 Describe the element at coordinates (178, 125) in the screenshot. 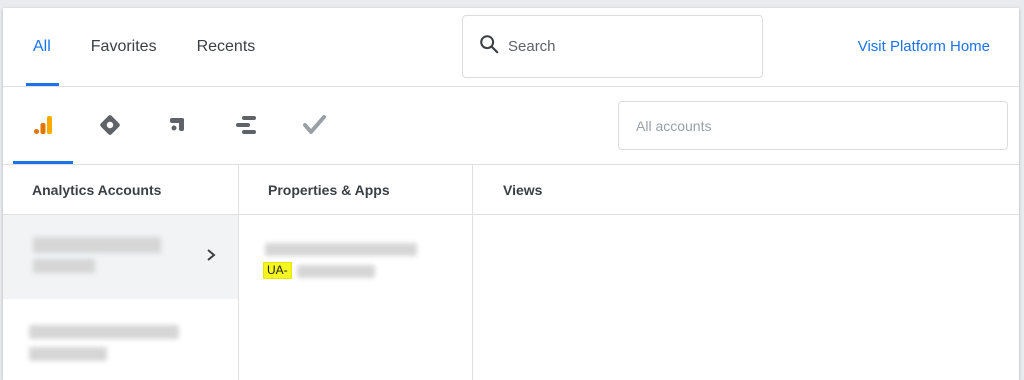

I see `optimize-icon` at that location.